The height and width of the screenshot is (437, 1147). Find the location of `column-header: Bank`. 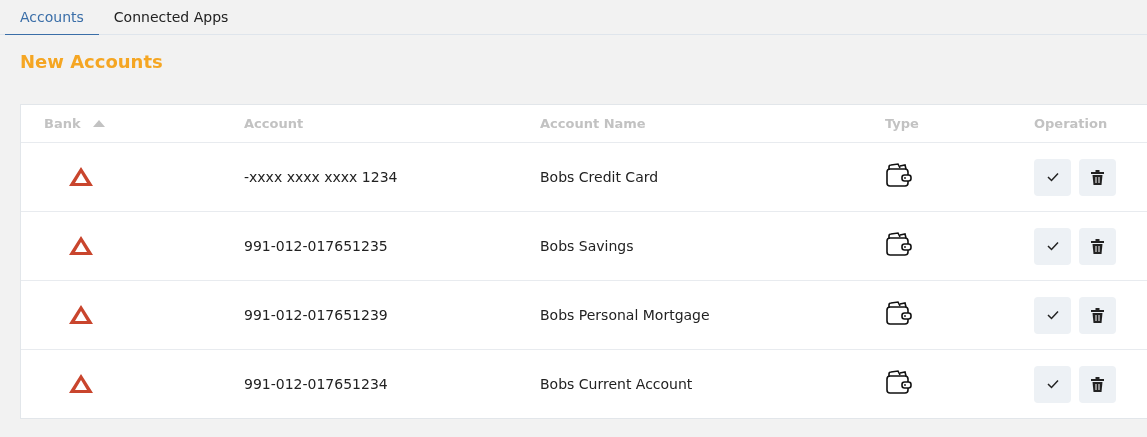

column-header: Bank is located at coordinates (62, 123).